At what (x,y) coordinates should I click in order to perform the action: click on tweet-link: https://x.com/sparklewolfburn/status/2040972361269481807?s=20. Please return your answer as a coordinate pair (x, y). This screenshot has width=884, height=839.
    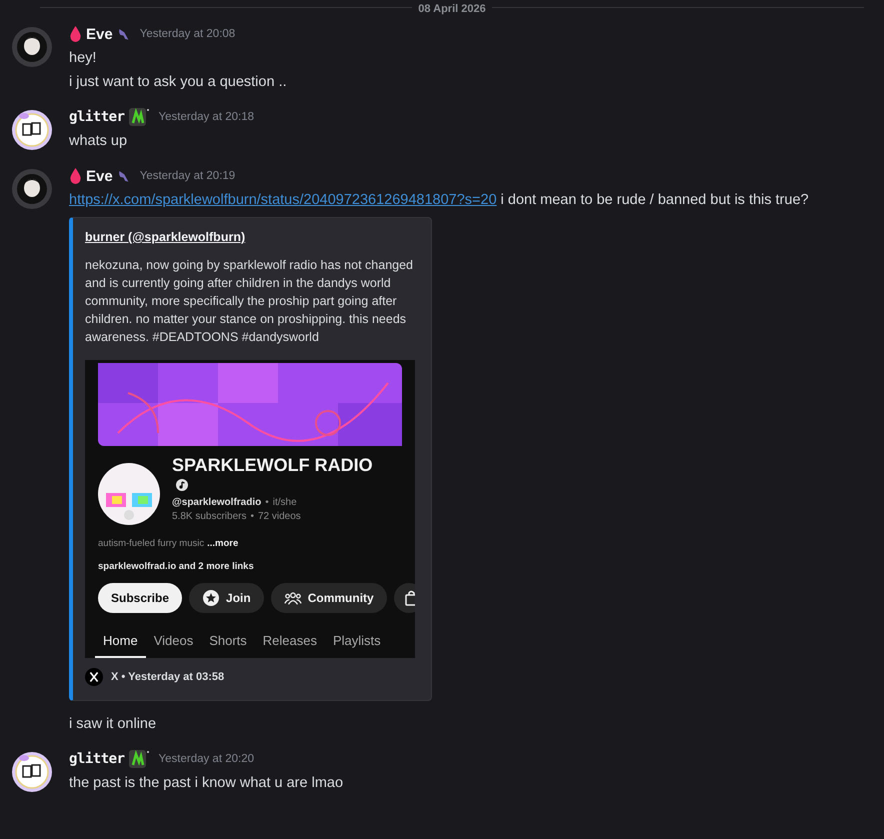
    Looking at the image, I should click on (283, 200).